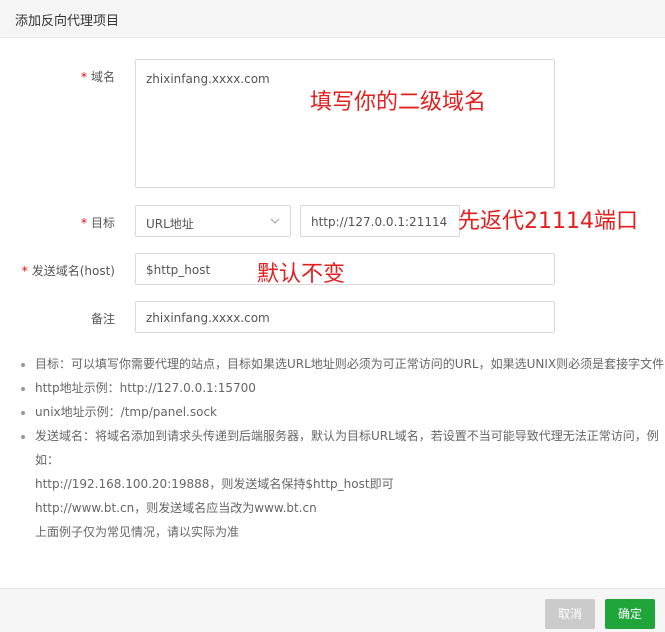 This screenshot has width=665, height=632. I want to click on dialog-title: 添加反向代理项目, so click(67, 21).